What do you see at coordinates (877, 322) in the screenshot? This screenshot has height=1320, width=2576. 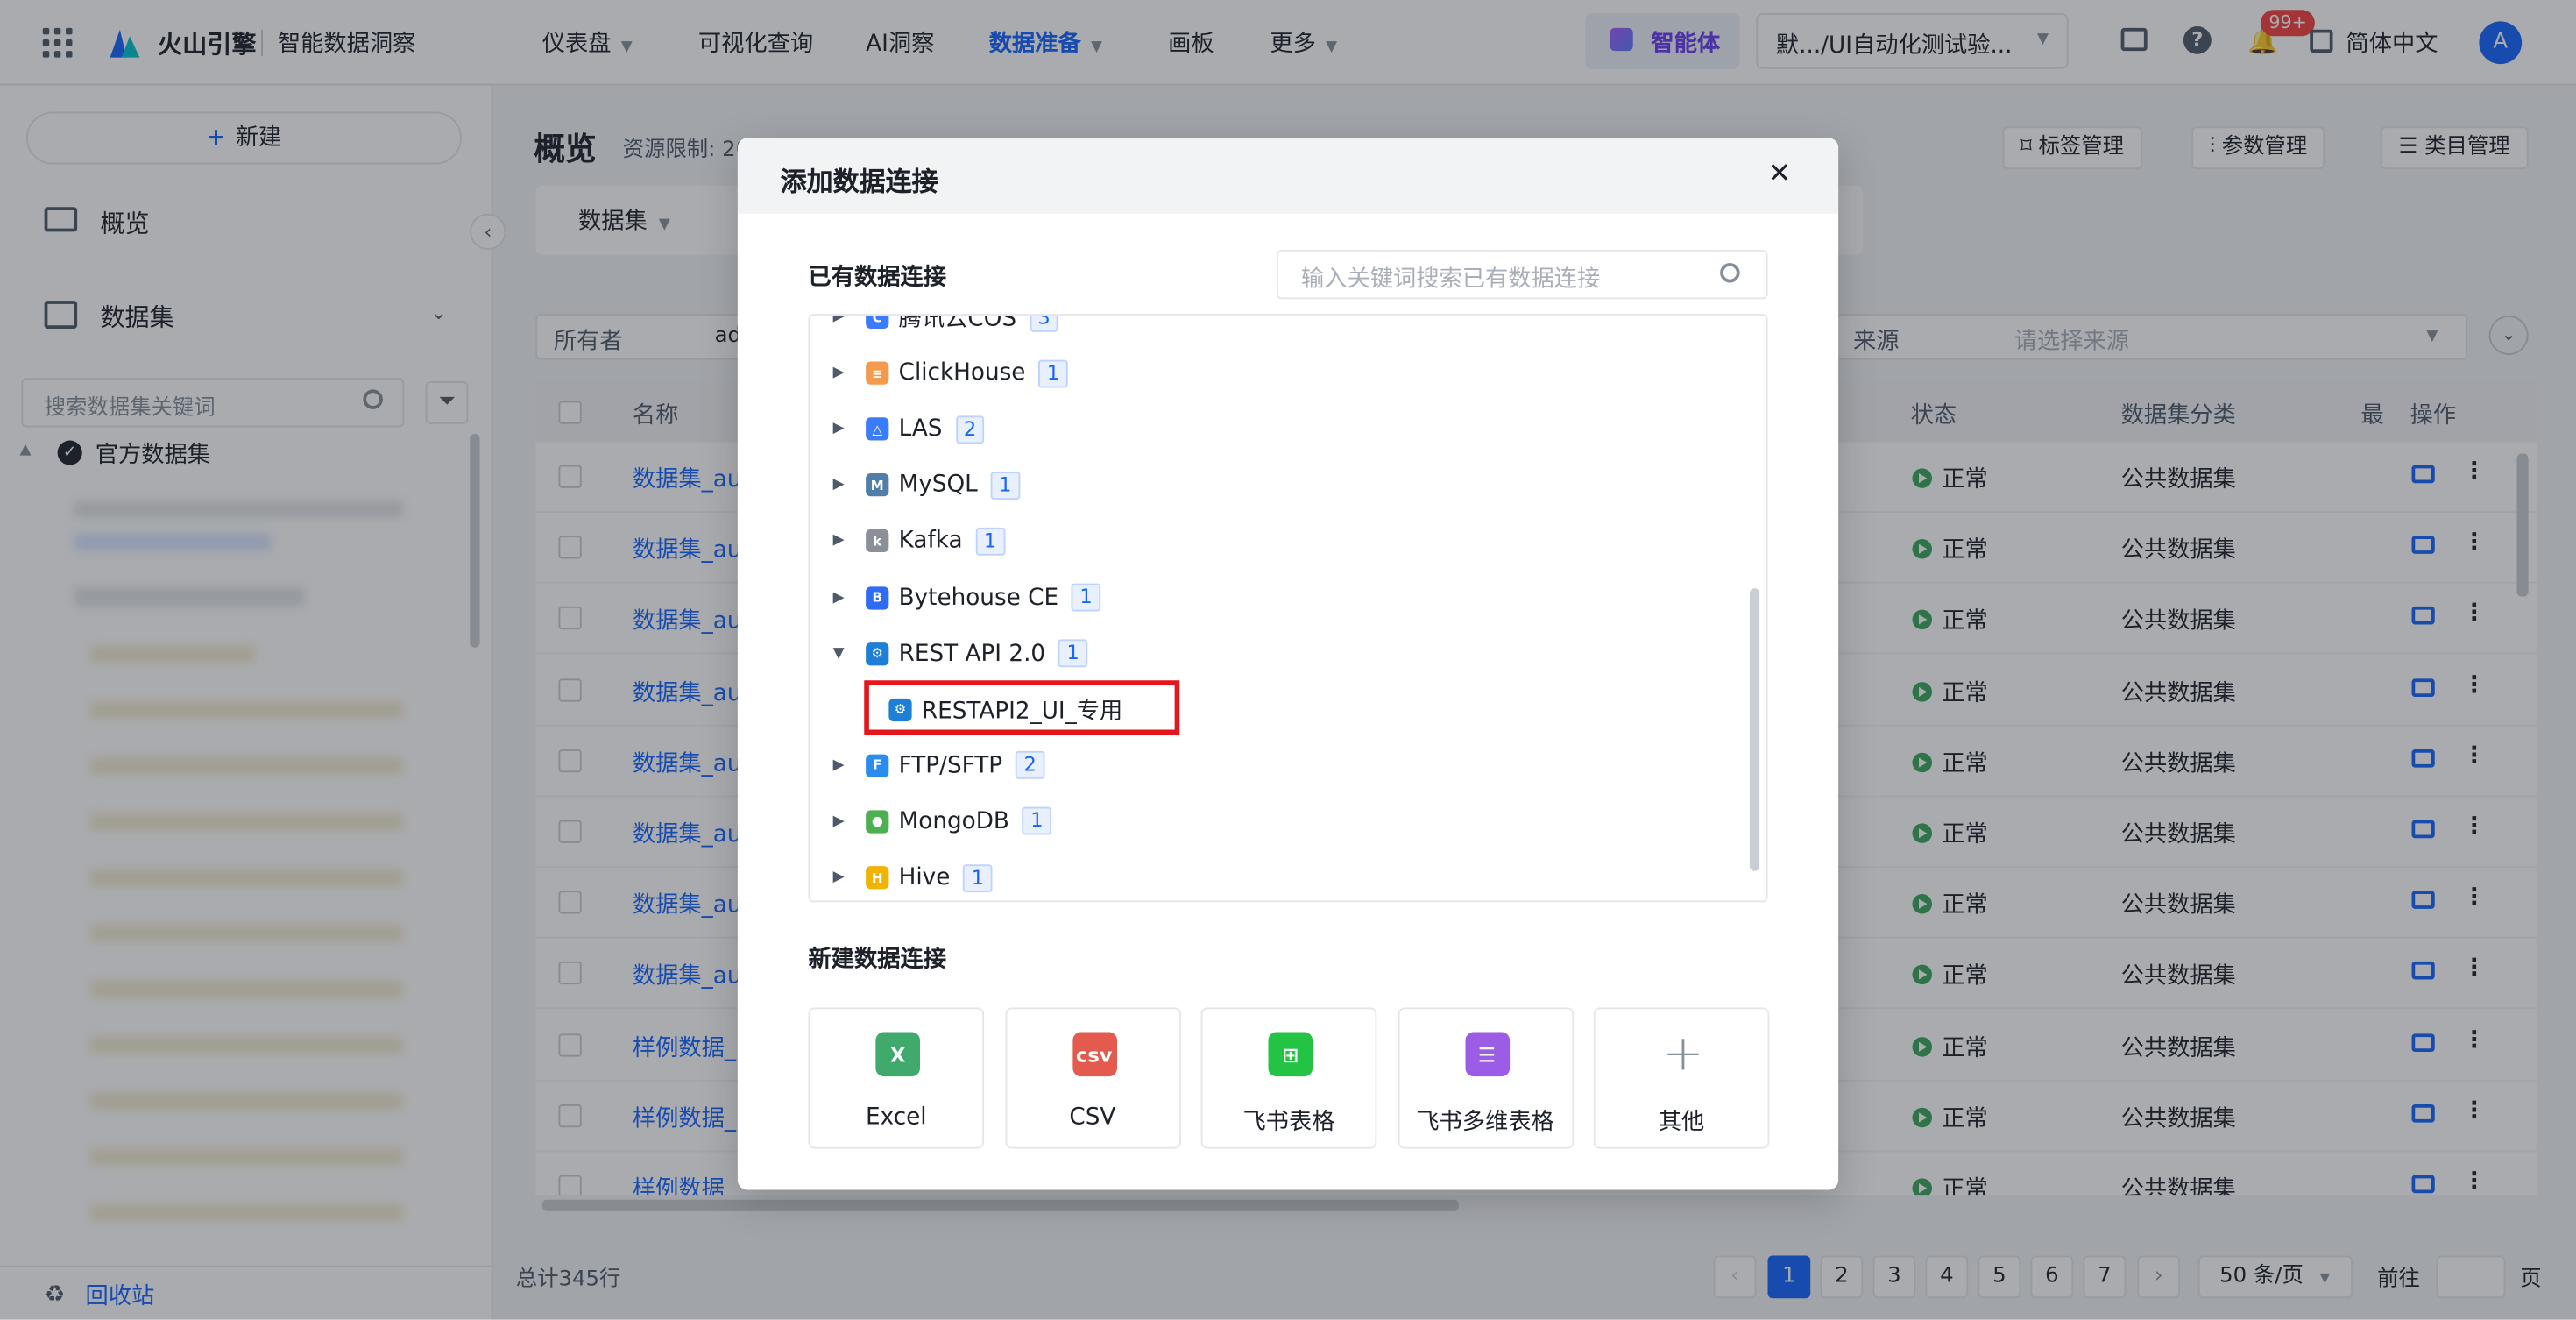 I see `datasource-icon: C` at bounding box center [877, 322].